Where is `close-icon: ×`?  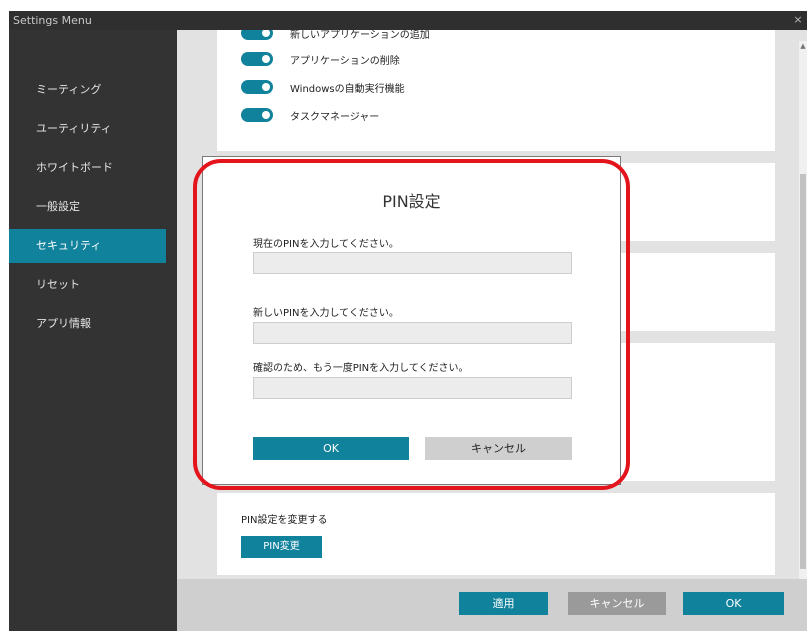
close-icon: × is located at coordinates (798, 19).